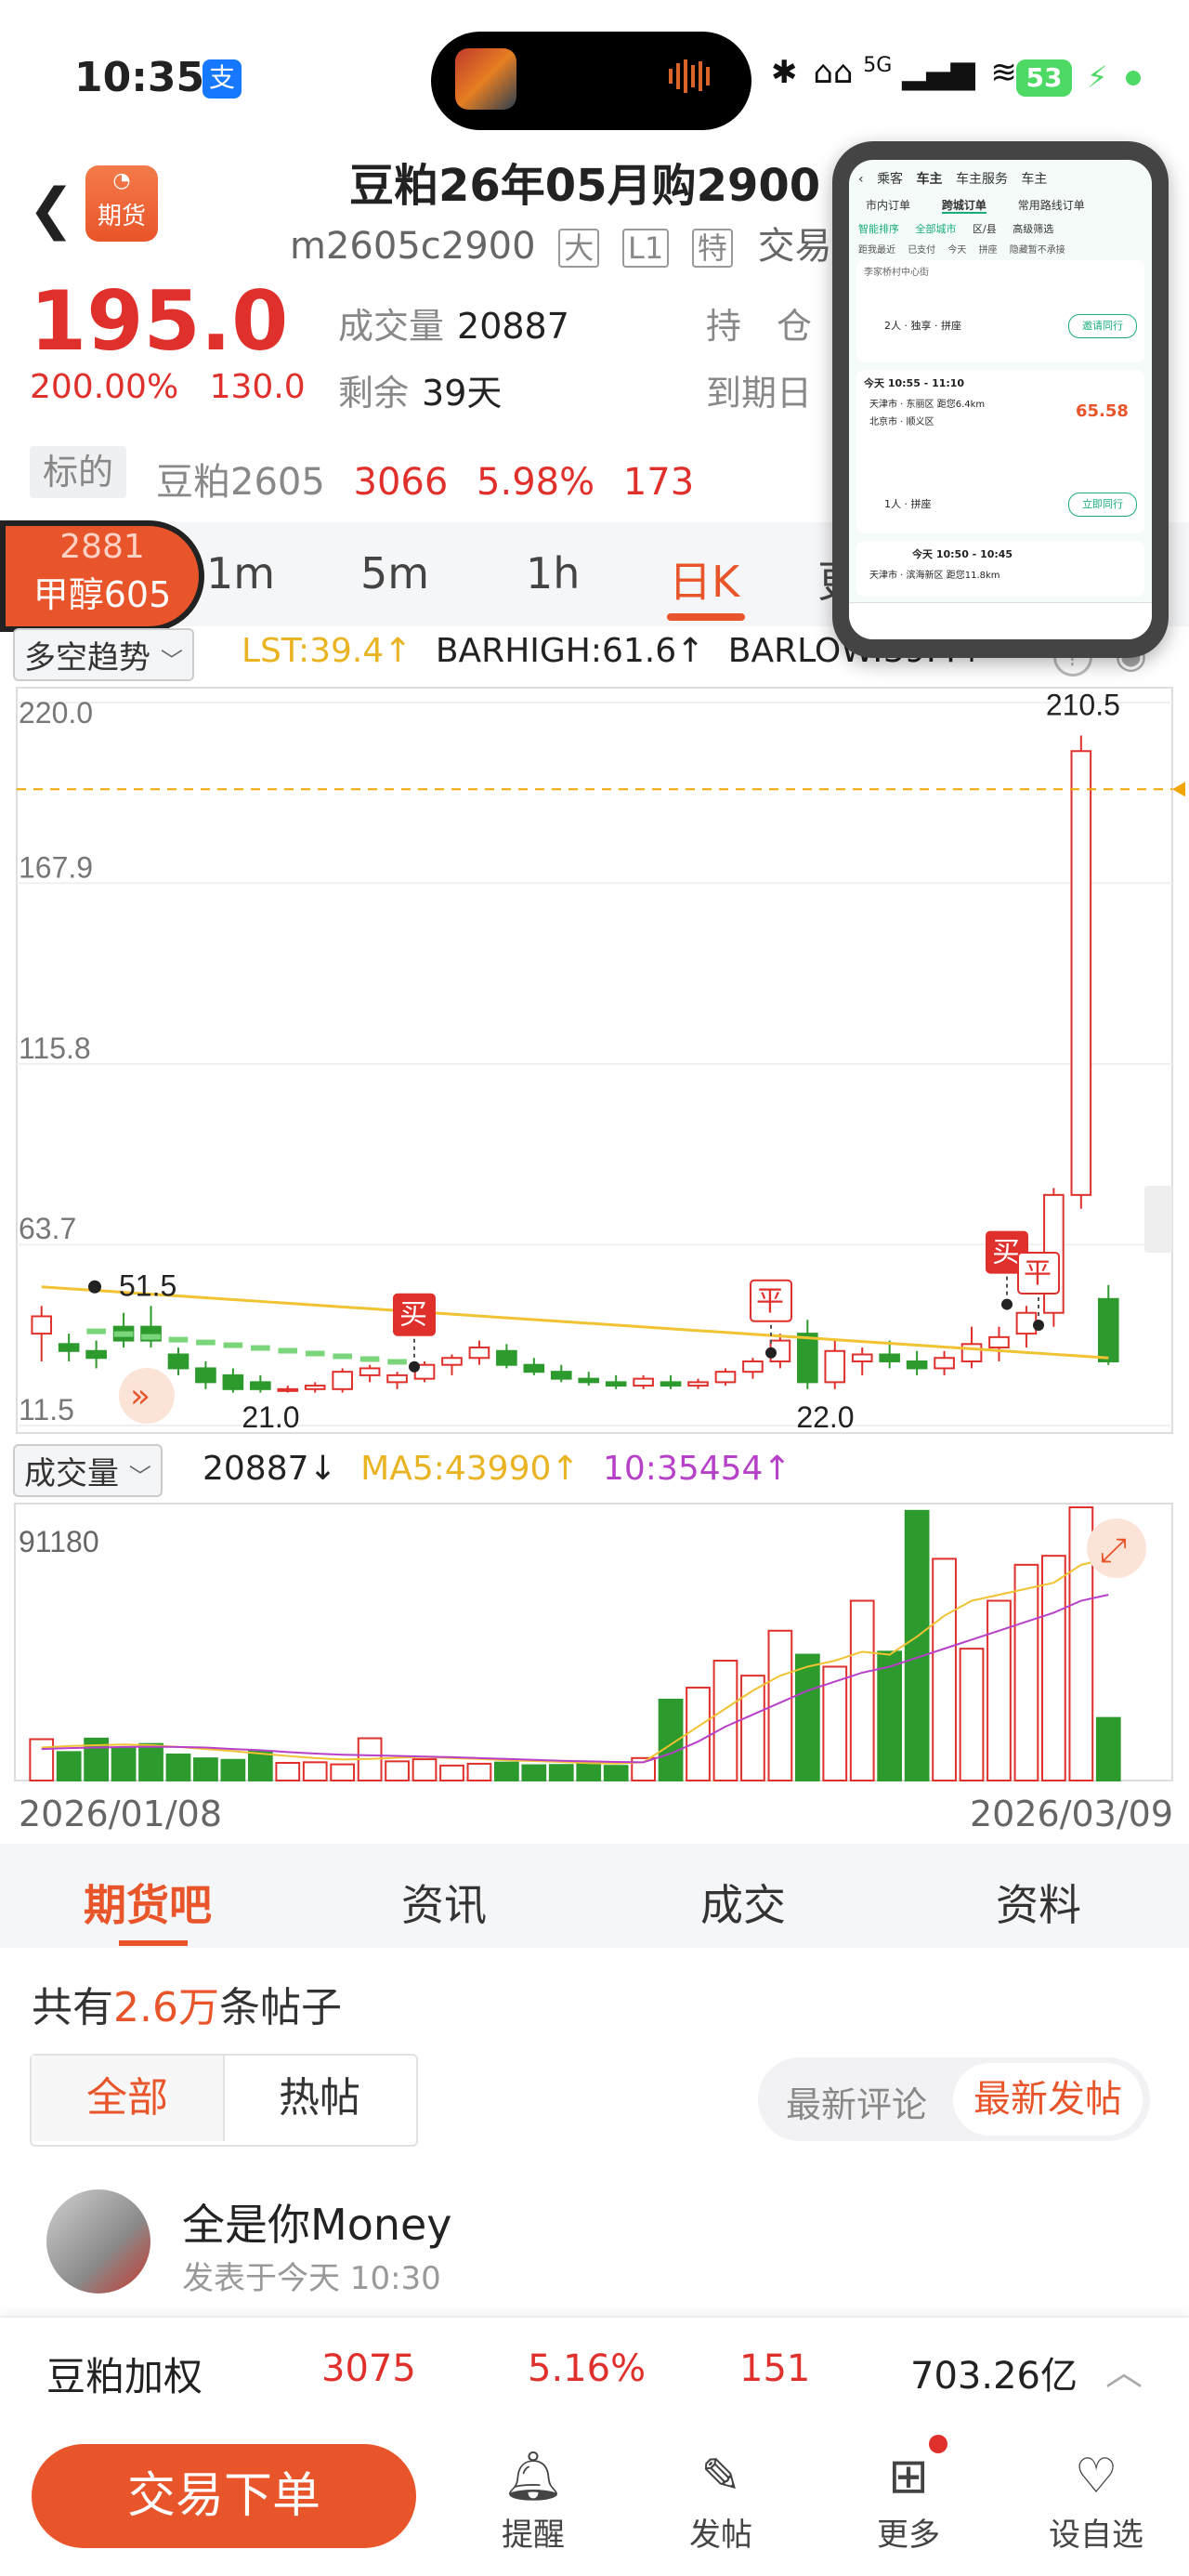 The height and width of the screenshot is (2576, 1189). Describe the element at coordinates (425, 479) in the screenshot. I see `underlying-row: 豆粕2605 3066 5.98% 173` at that location.